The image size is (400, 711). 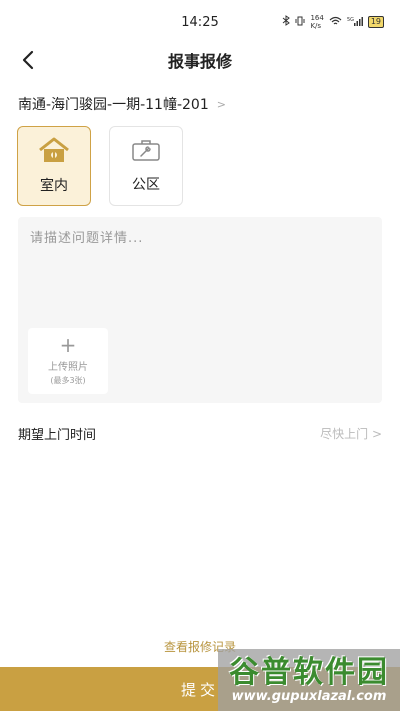 I want to click on speed-unit: K/s, so click(x=316, y=26).